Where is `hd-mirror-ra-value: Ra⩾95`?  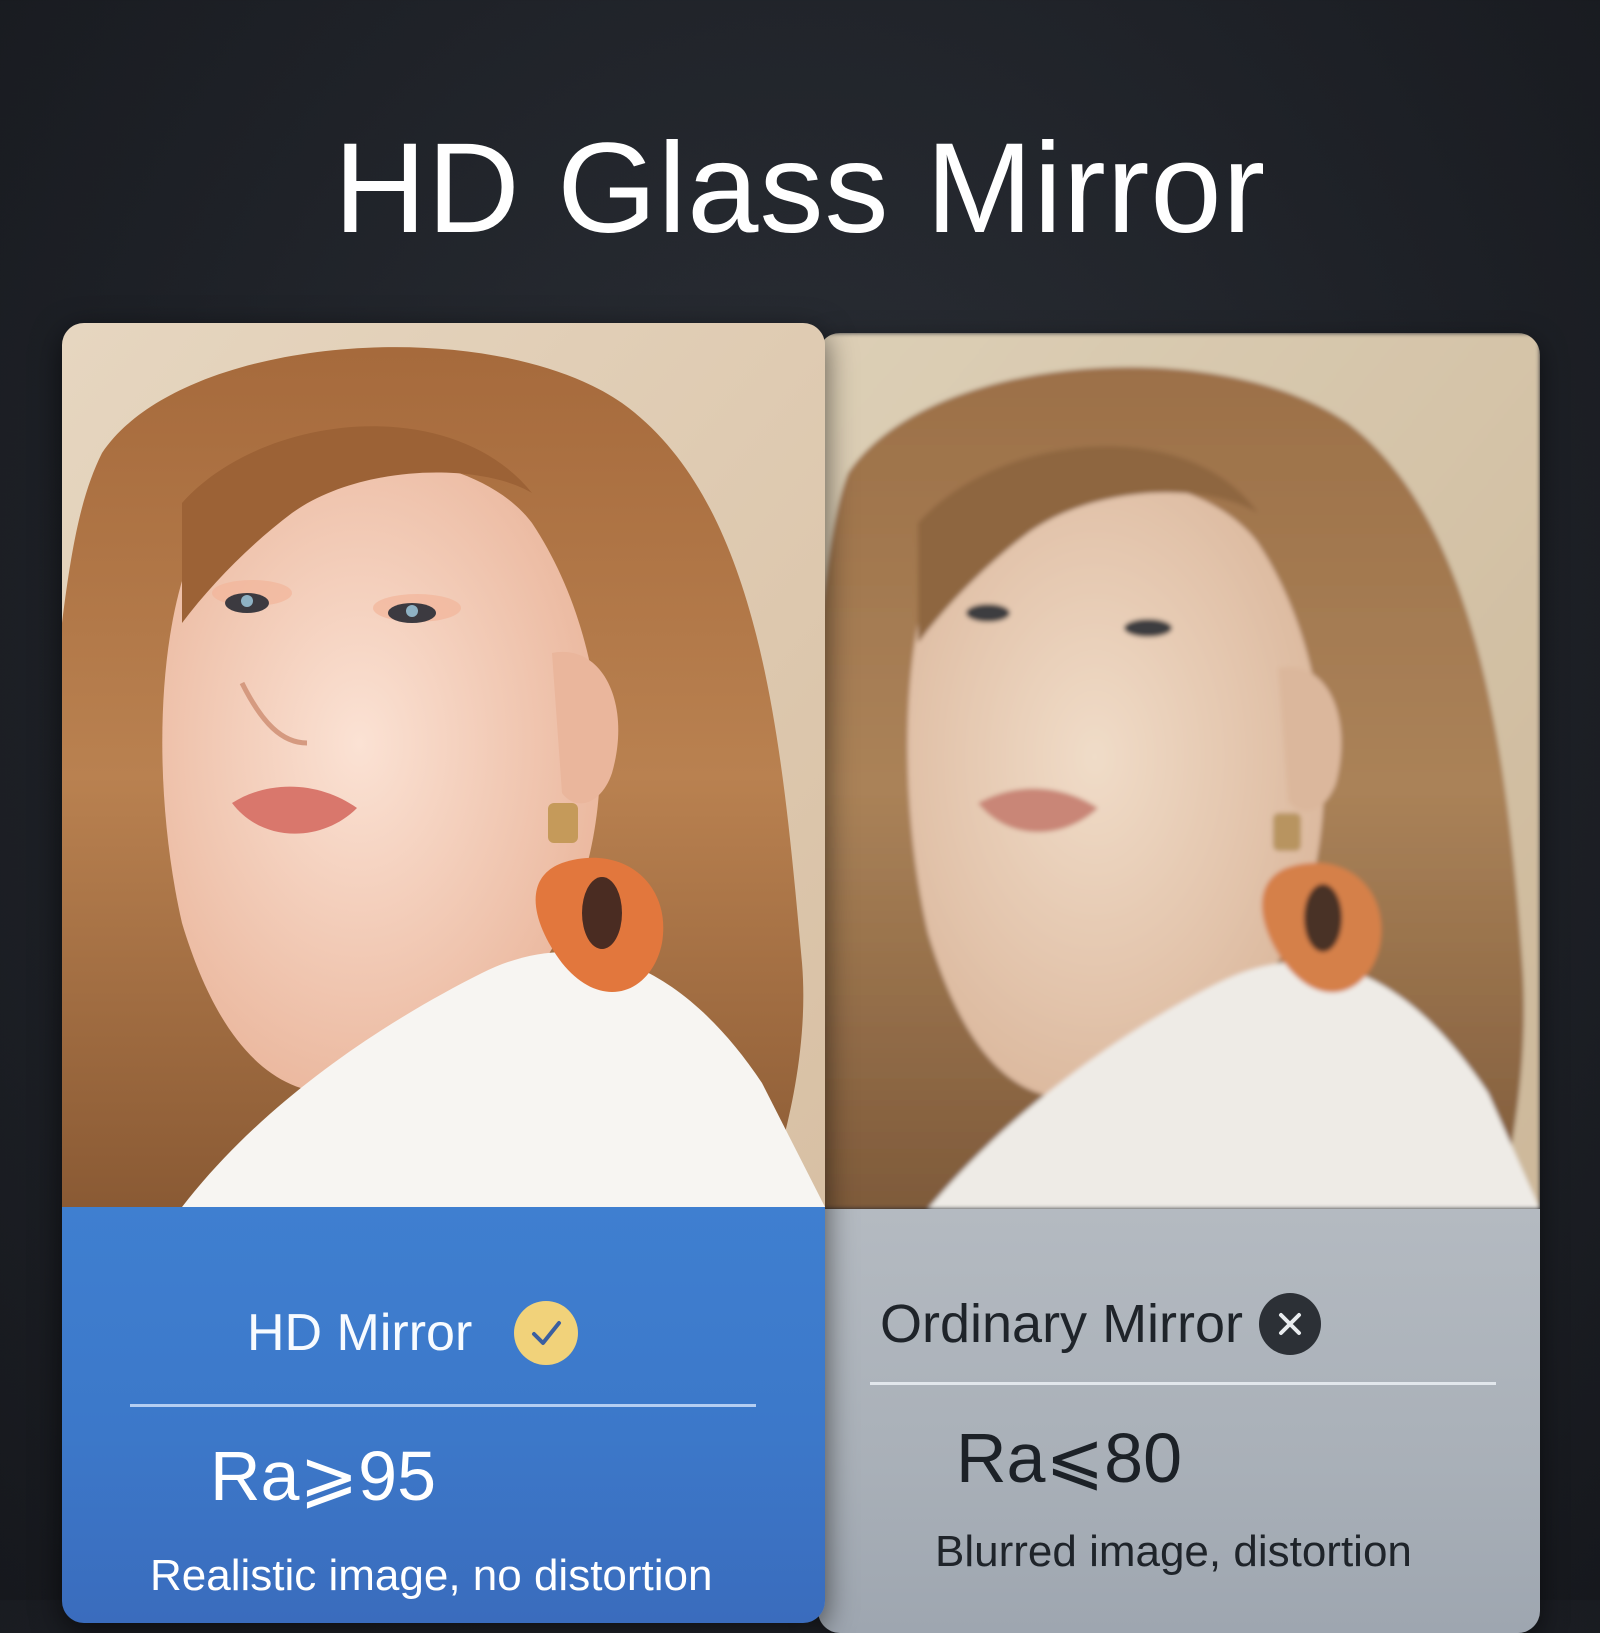
hd-mirror-ra-value: Ra⩾95 is located at coordinates (323, 1476).